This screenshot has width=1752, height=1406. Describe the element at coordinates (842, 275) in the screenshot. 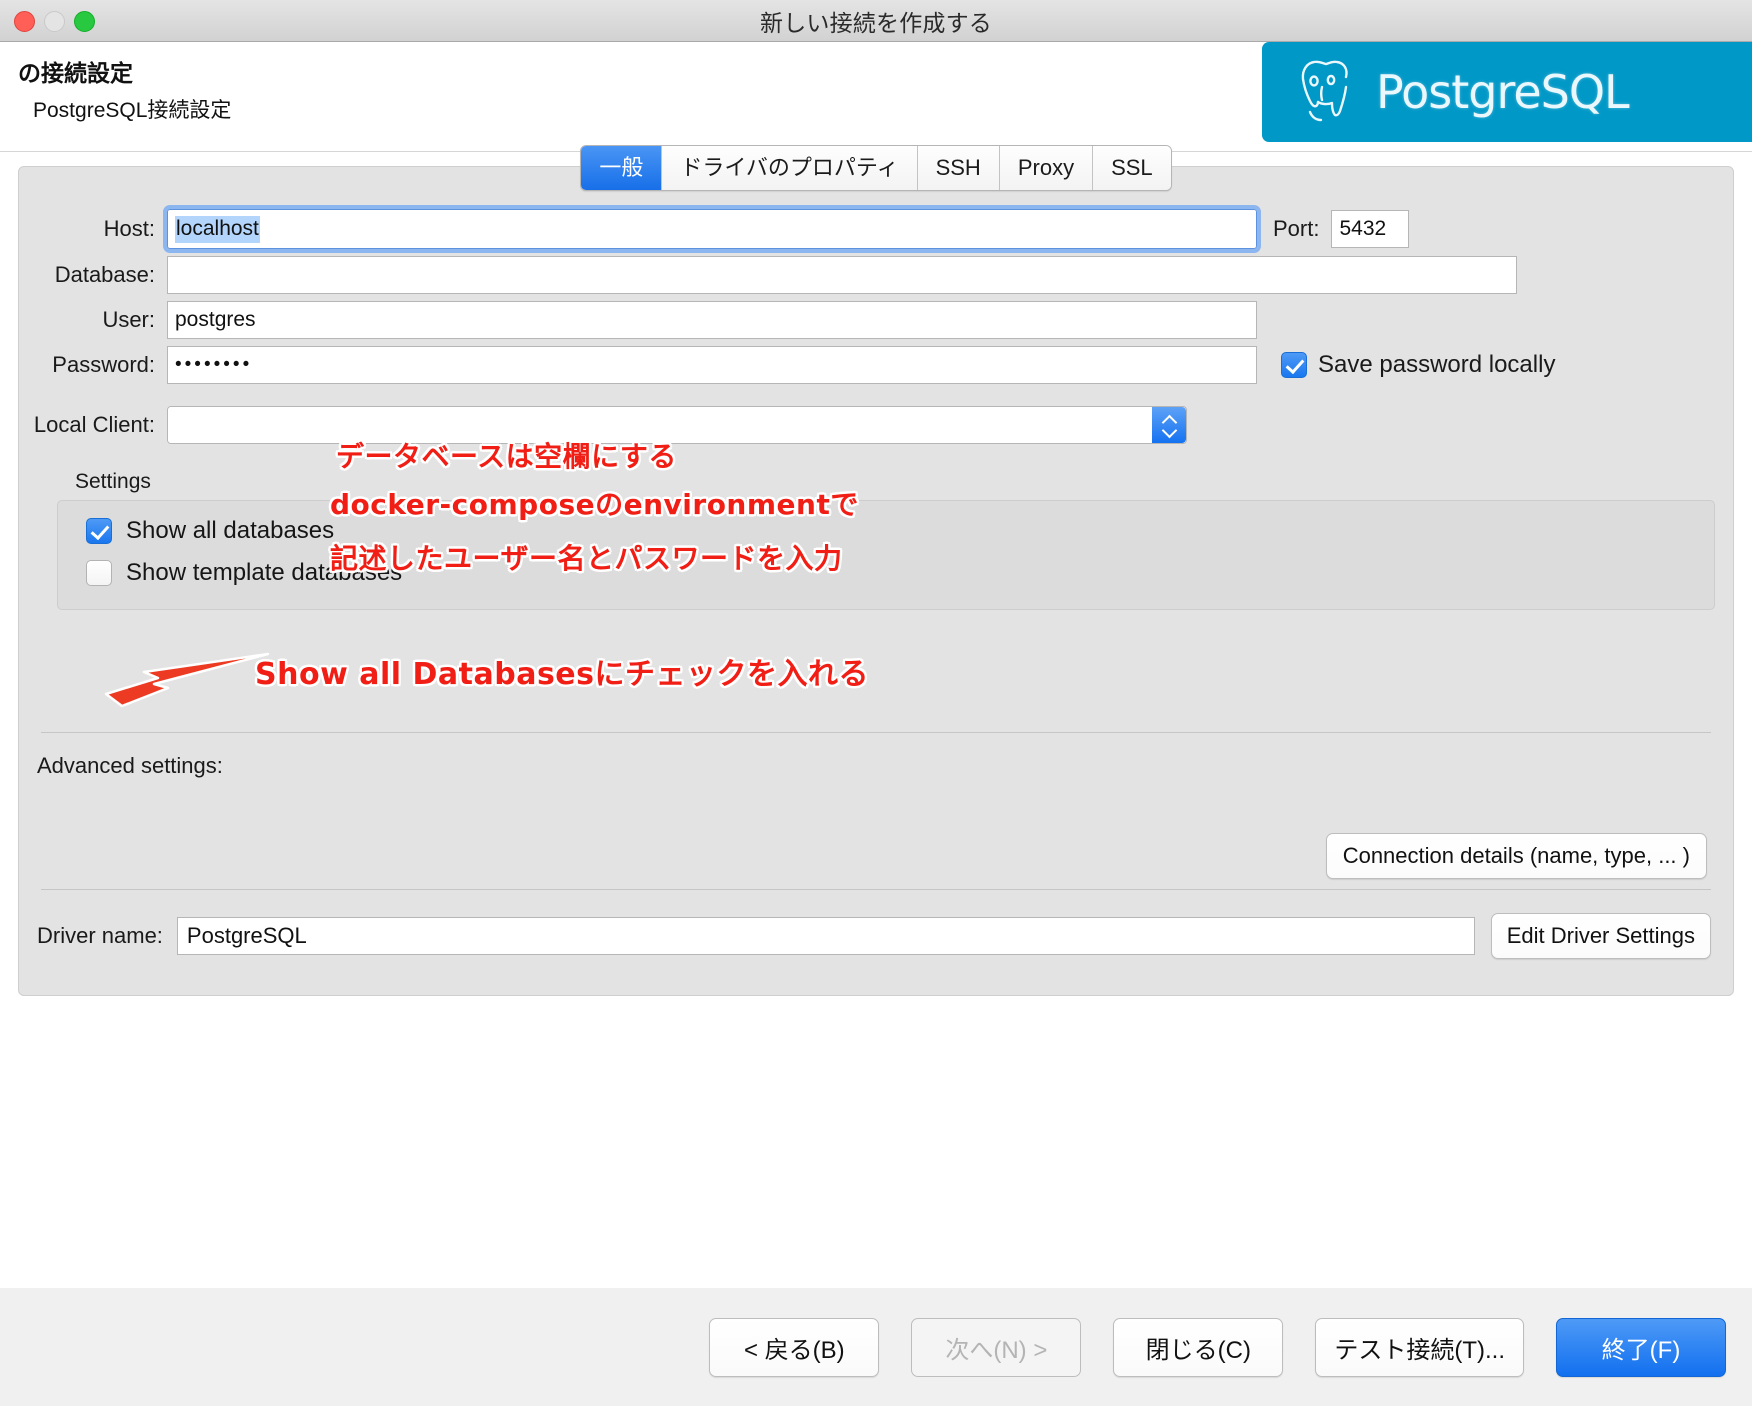

I see `database-input` at that location.